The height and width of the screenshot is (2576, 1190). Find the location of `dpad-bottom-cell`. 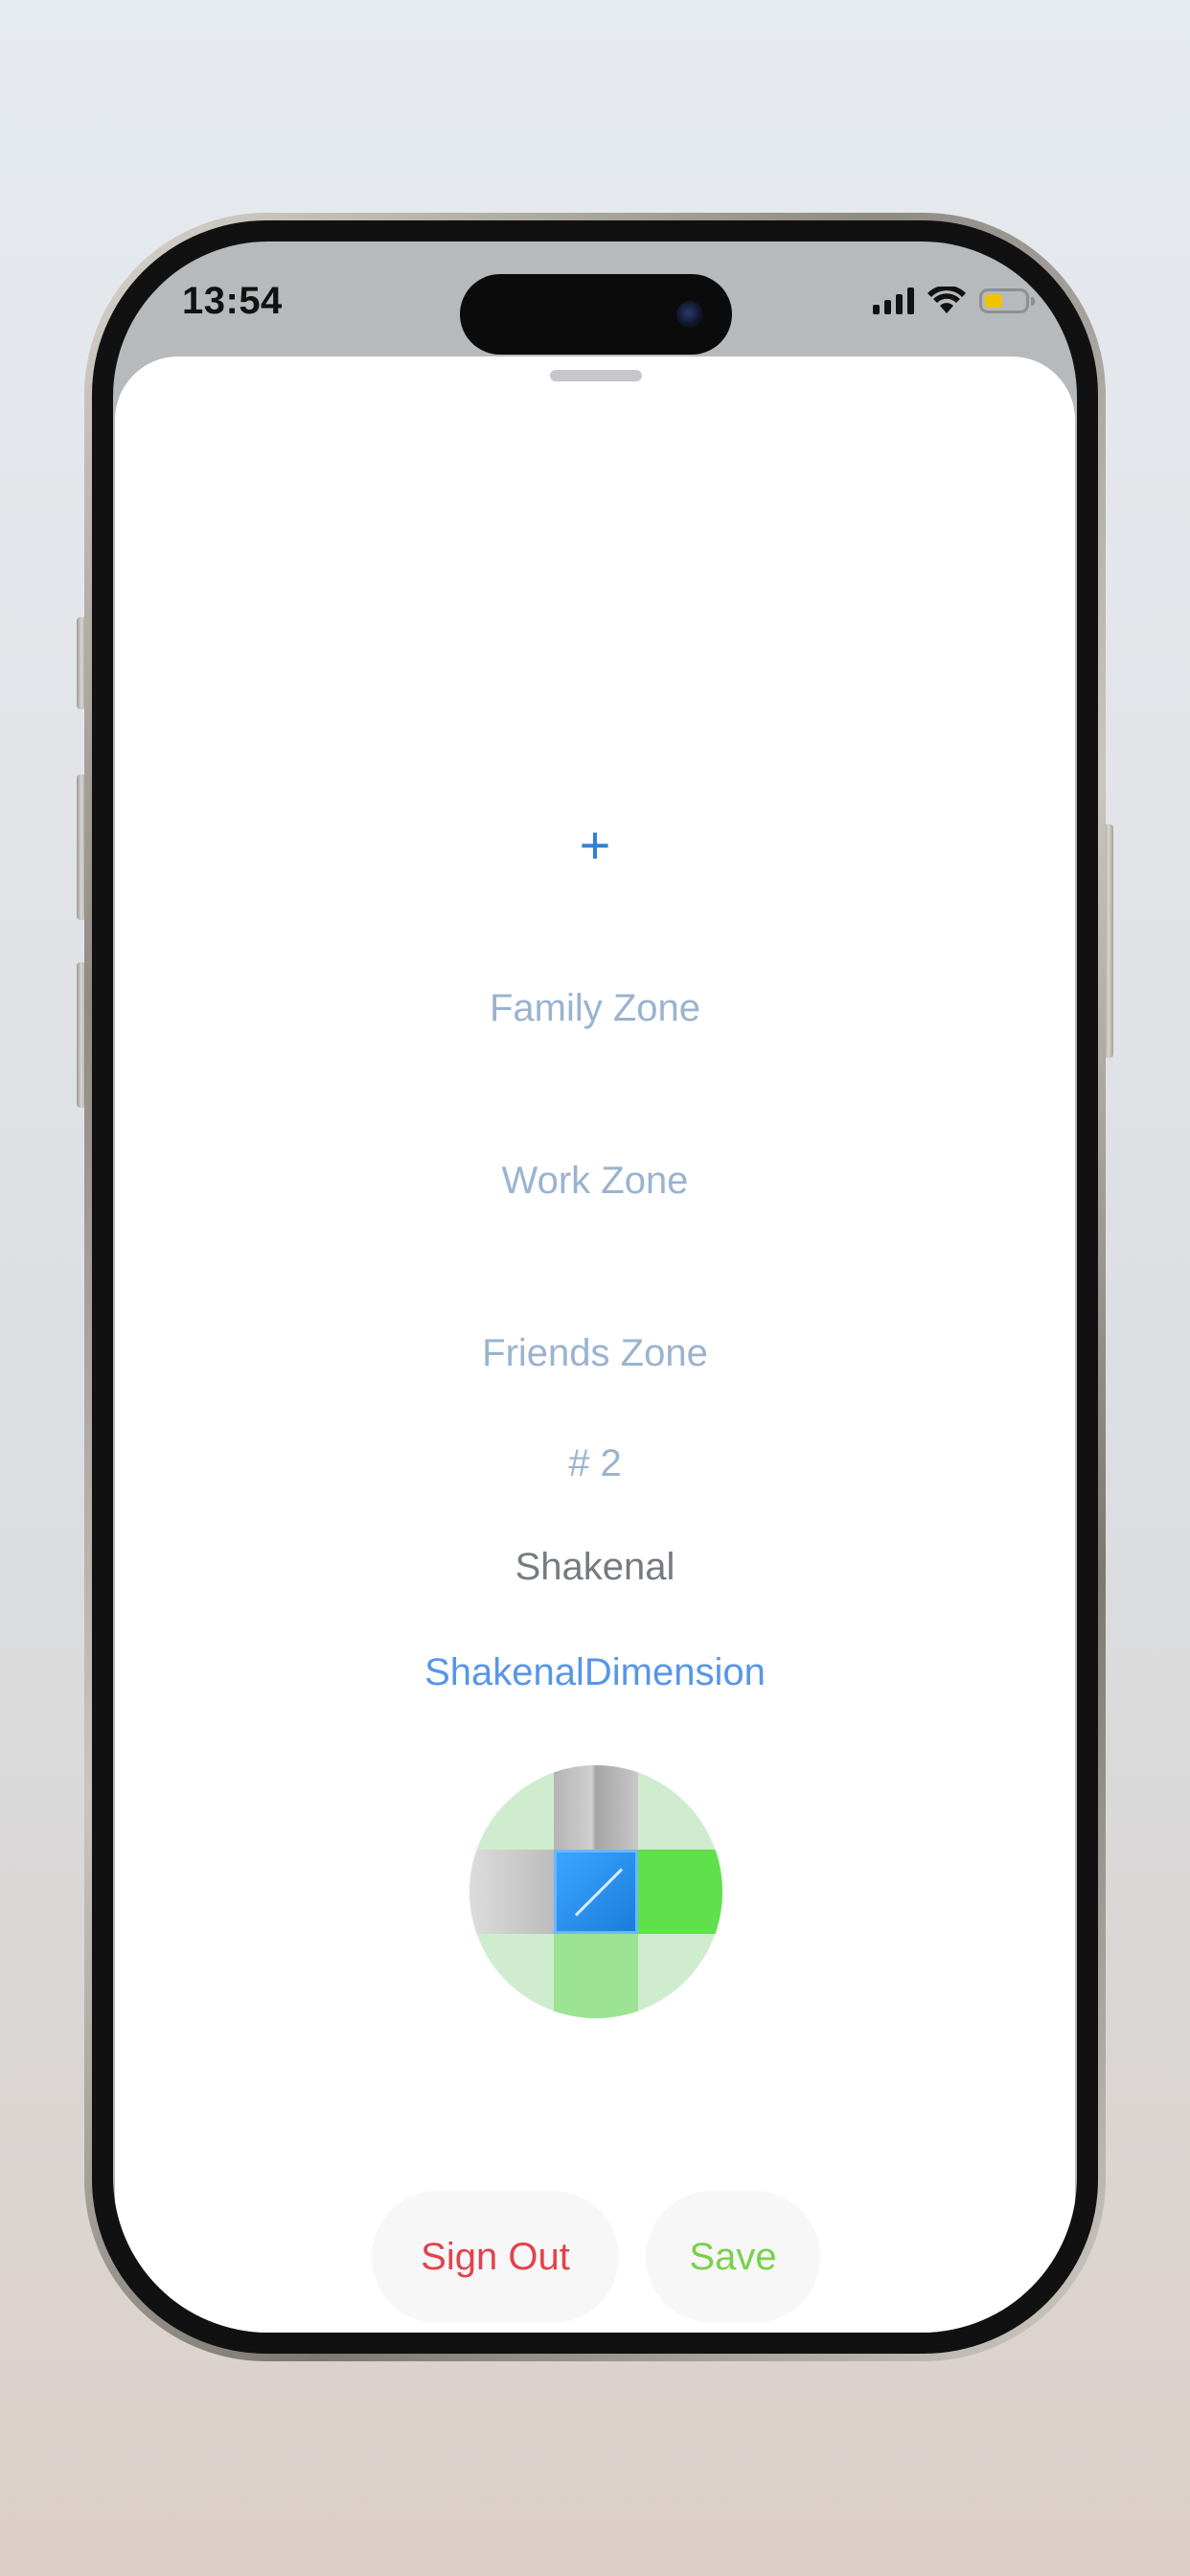

dpad-bottom-cell is located at coordinates (596, 1976).